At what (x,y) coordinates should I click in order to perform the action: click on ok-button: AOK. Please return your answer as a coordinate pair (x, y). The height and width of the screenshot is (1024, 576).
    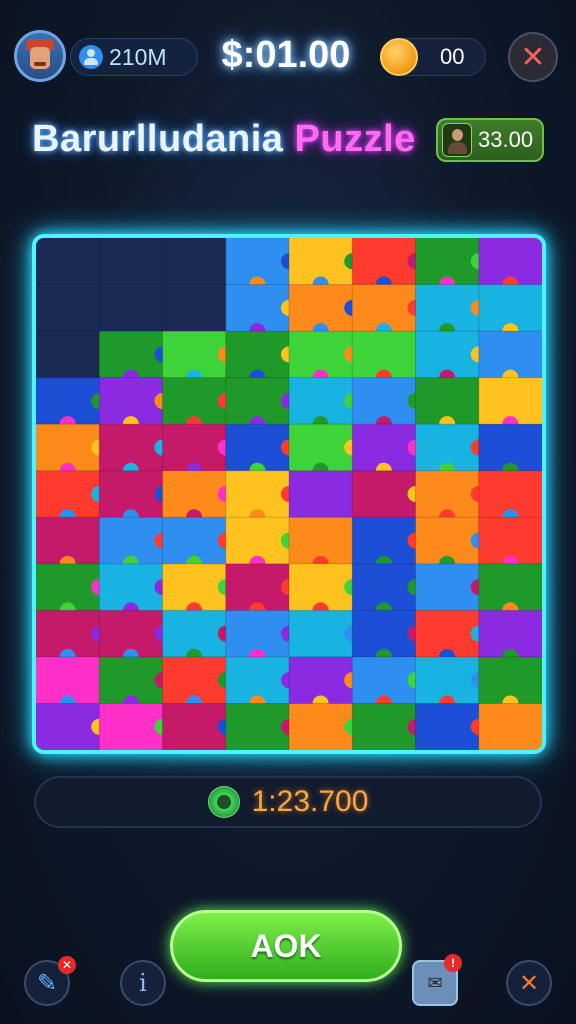
    Looking at the image, I should click on (286, 946).